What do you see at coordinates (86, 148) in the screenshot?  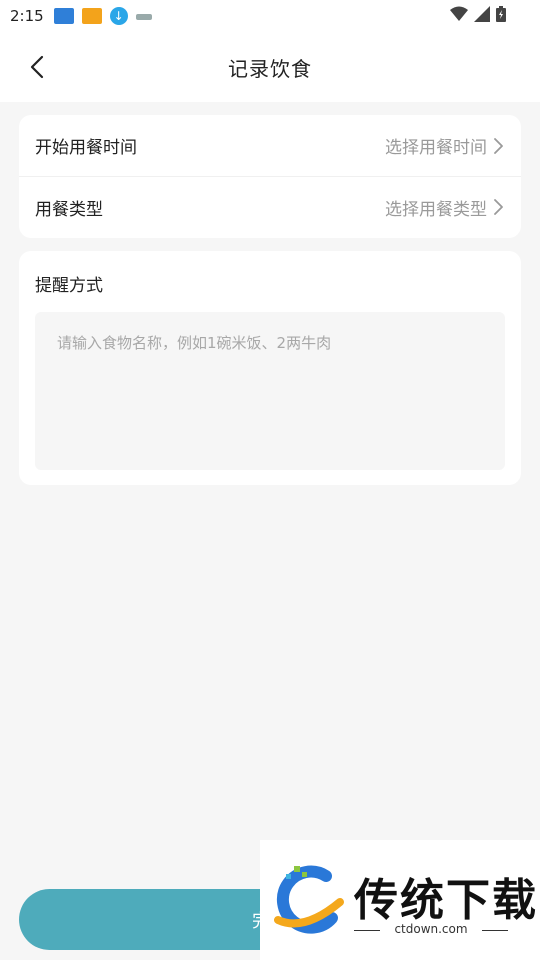 I see `start-time-label: 开始用餐时间` at bounding box center [86, 148].